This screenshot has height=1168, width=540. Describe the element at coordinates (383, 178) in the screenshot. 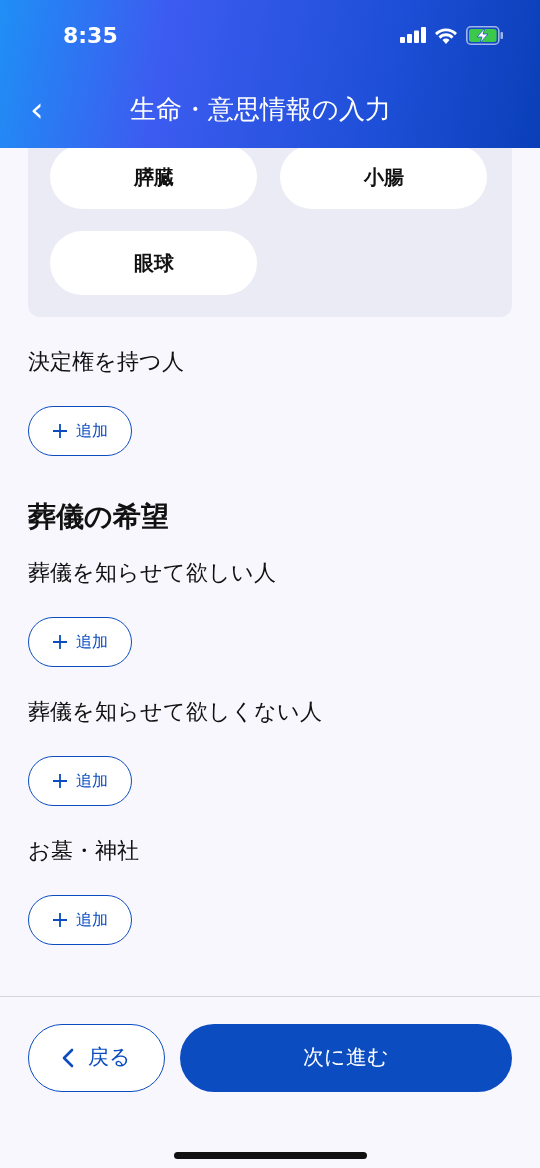

I see `organ-option-button: 小腸` at that location.